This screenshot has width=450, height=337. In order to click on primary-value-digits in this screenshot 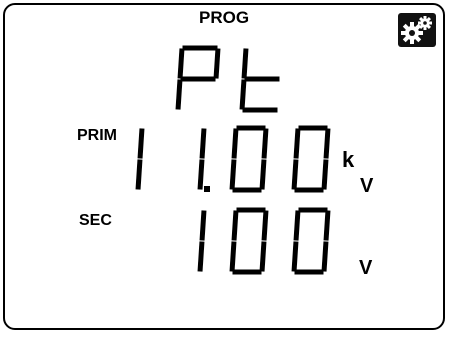, I will do `click(233, 159)`.